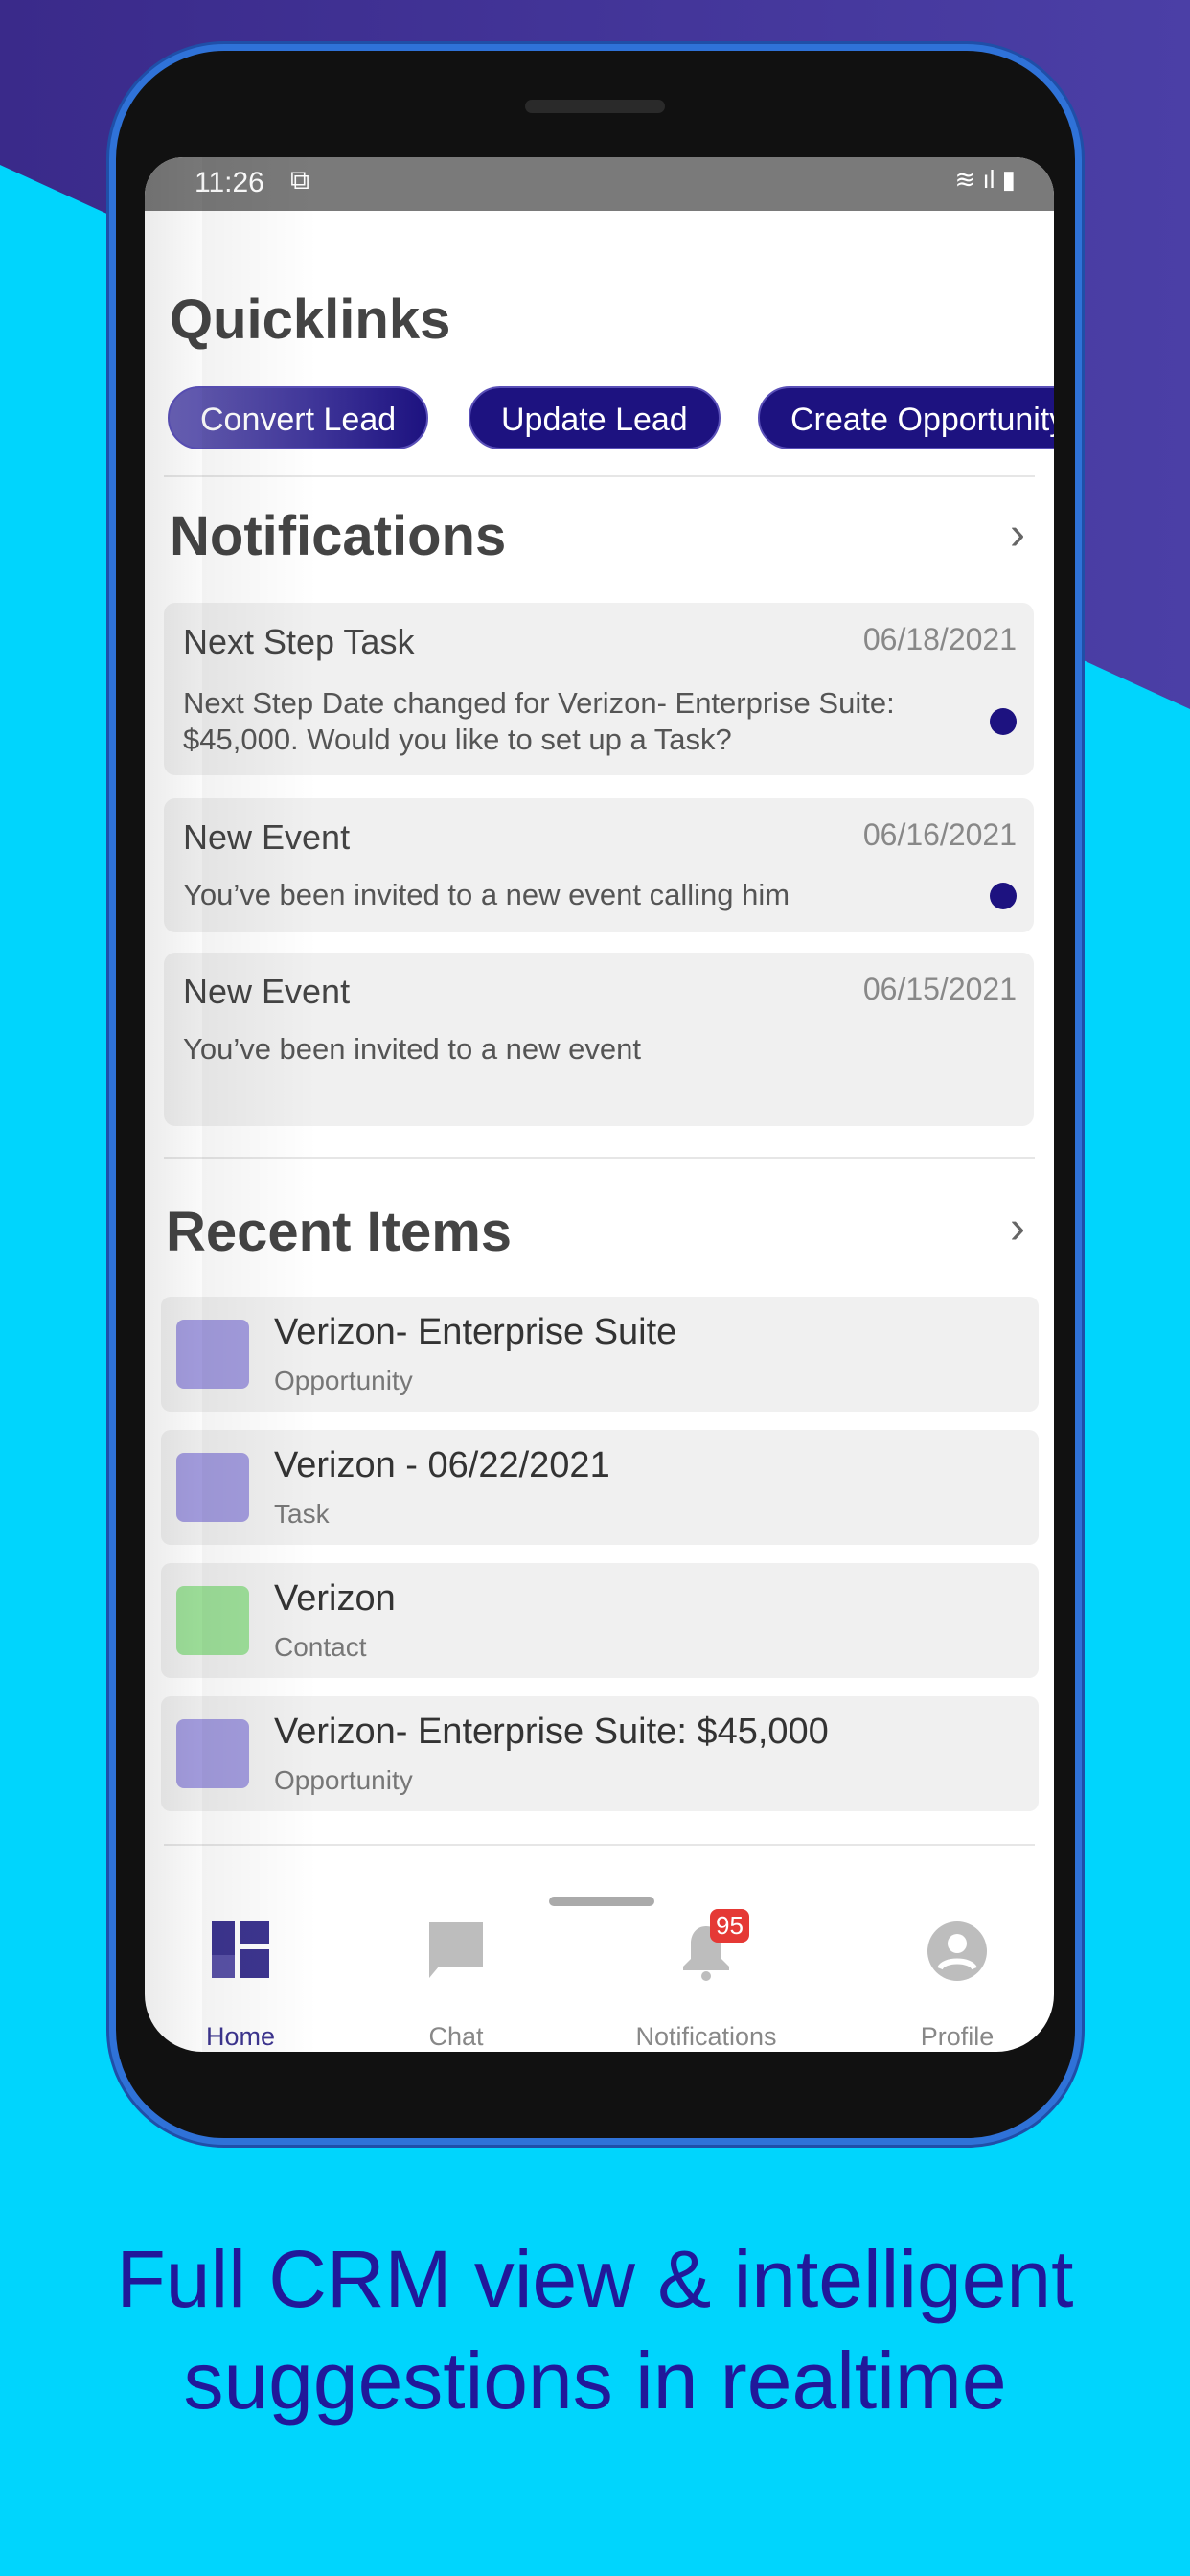  Describe the element at coordinates (241, 2036) in the screenshot. I see `nav-label: Home` at that location.